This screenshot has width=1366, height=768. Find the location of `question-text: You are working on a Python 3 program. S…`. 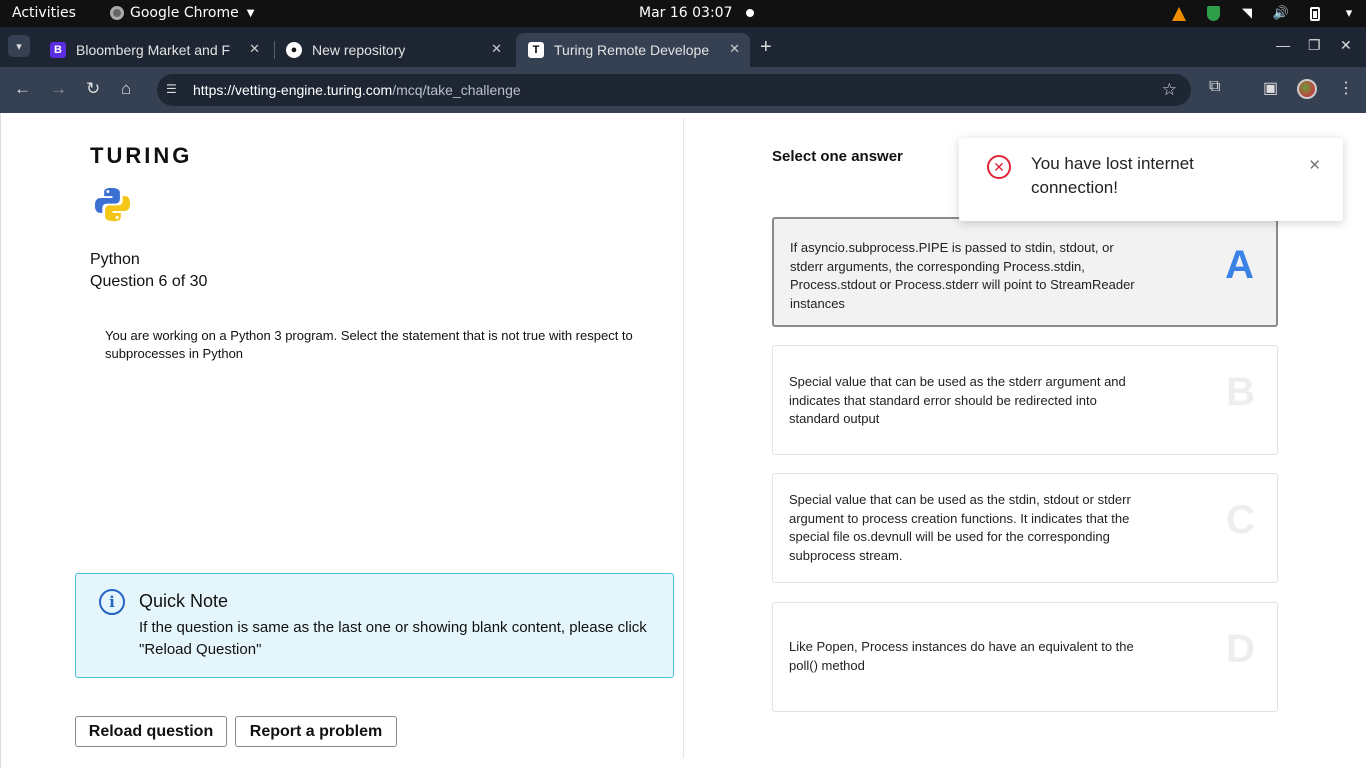

question-text: You are working on a Python 3 program. S… is located at coordinates (369, 344).